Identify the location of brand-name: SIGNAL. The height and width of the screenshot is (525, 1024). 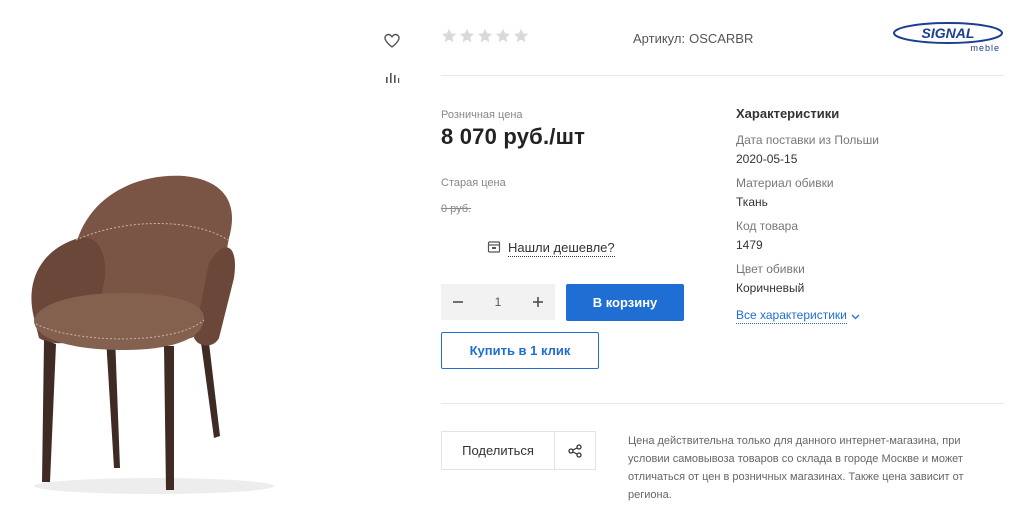
(948, 33).